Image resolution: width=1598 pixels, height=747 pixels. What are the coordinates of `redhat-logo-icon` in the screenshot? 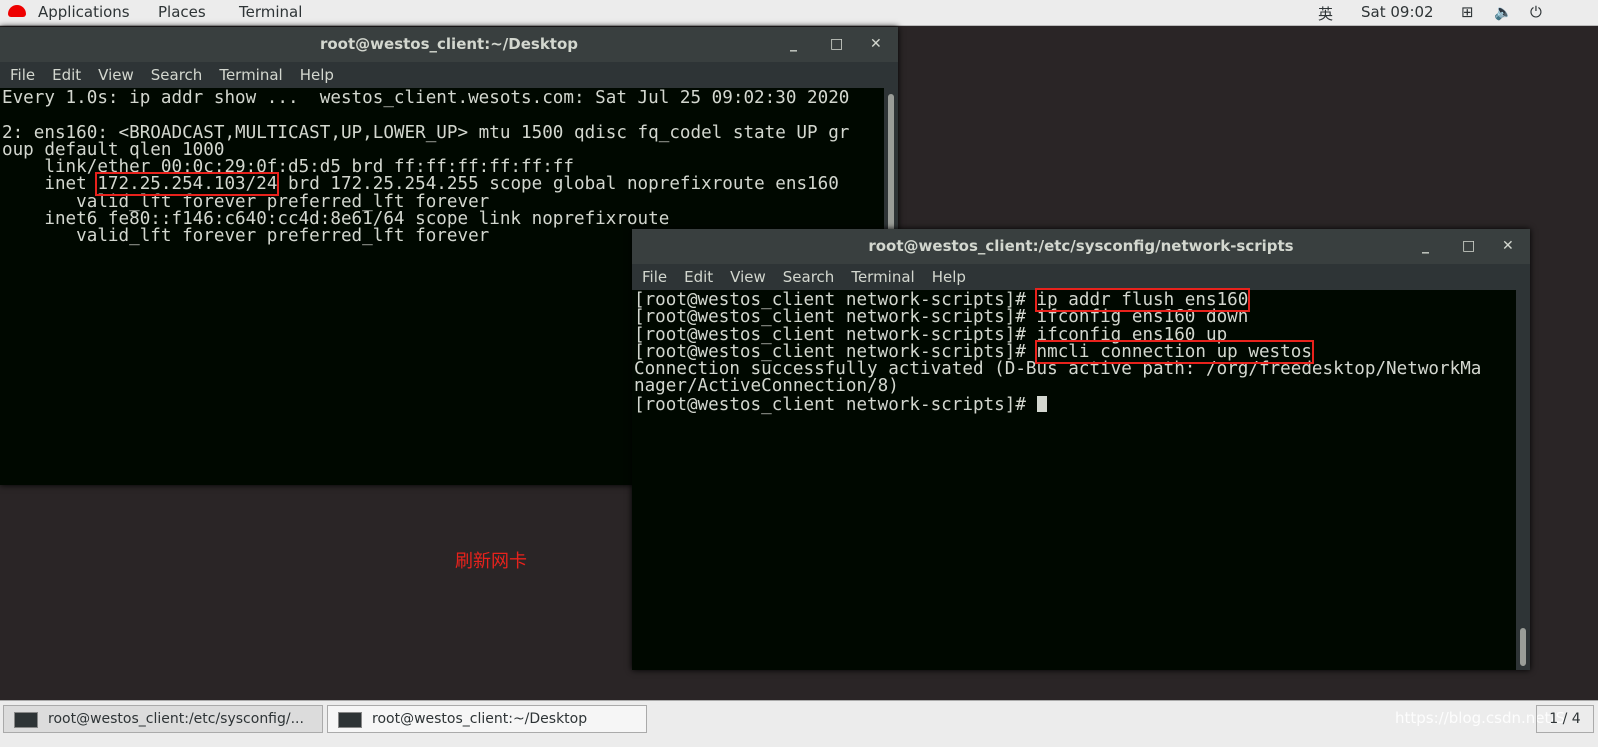 It's located at (17, 11).